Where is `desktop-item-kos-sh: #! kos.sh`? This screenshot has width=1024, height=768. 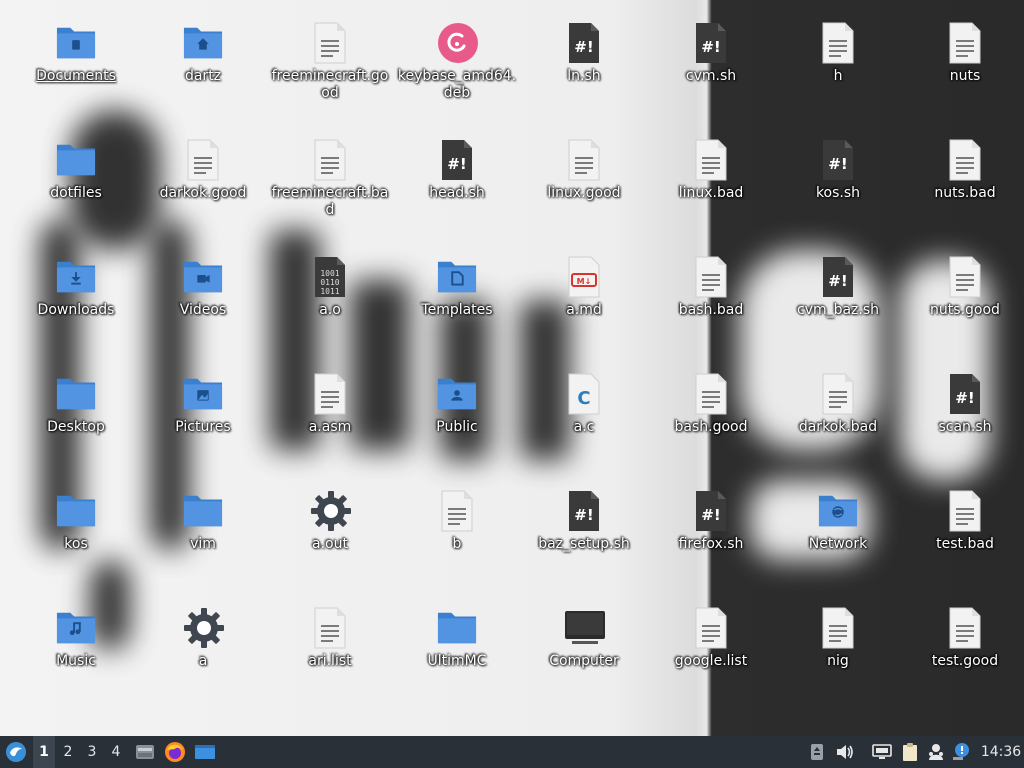 desktop-item-kos-sh: #! kos.sh is located at coordinates (838, 192).